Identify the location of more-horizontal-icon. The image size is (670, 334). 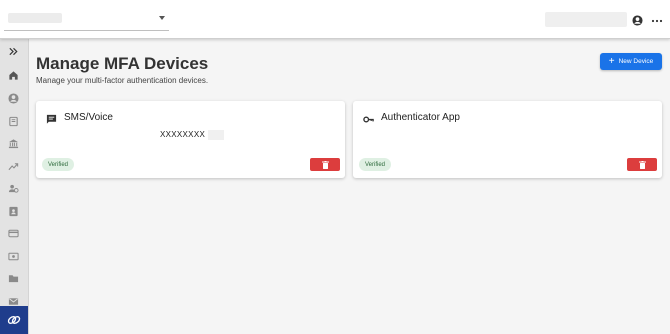
(657, 18).